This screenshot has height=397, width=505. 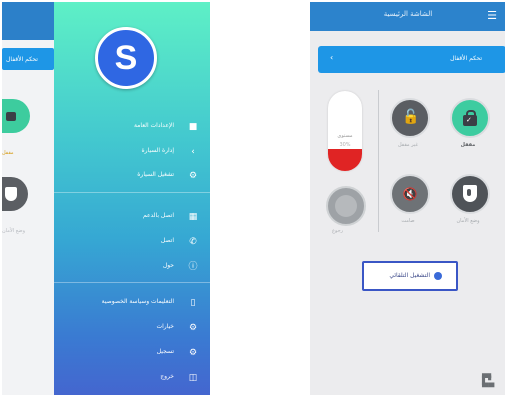 I want to click on knob-label: رجوع, so click(x=338, y=231).